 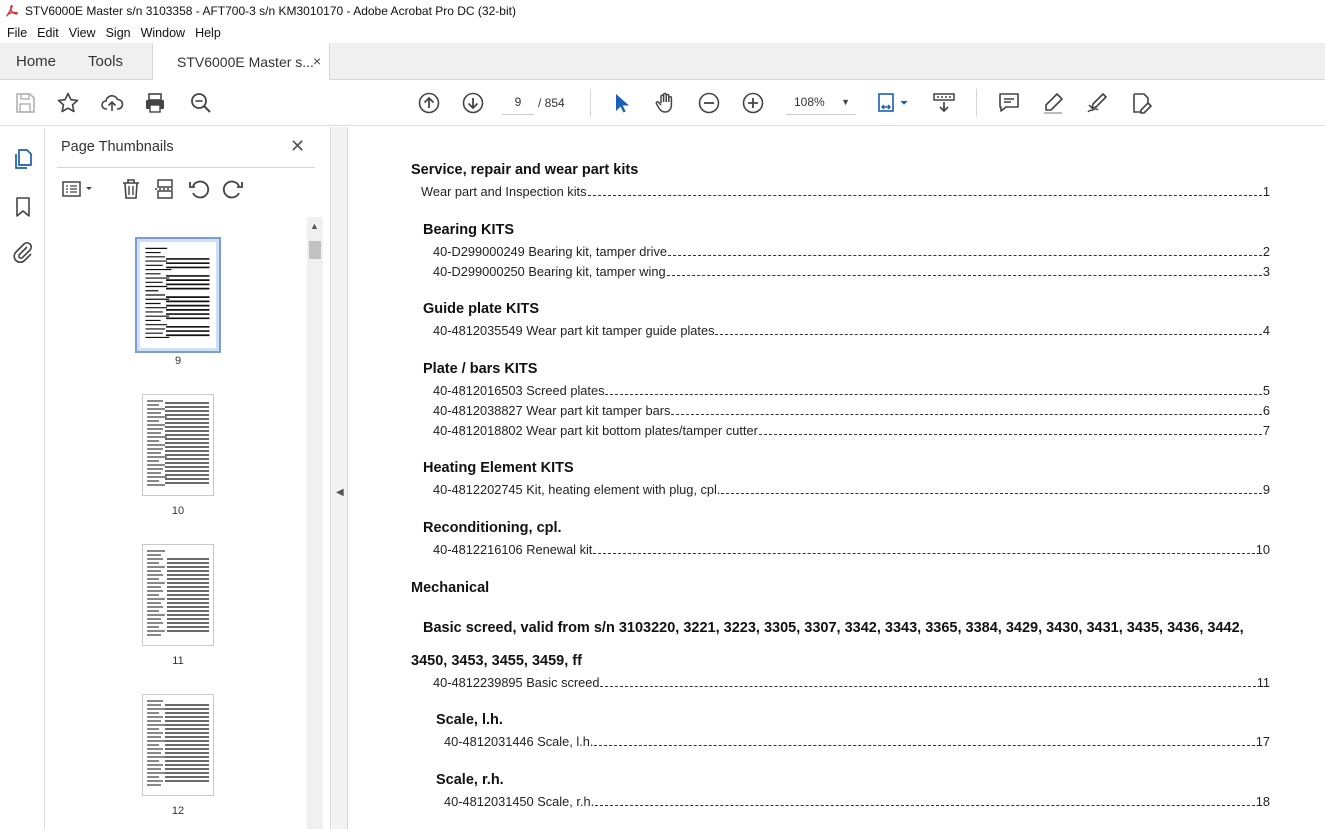 I want to click on tab-document: STV6000E Master s... ×, so click(x=241, y=62).